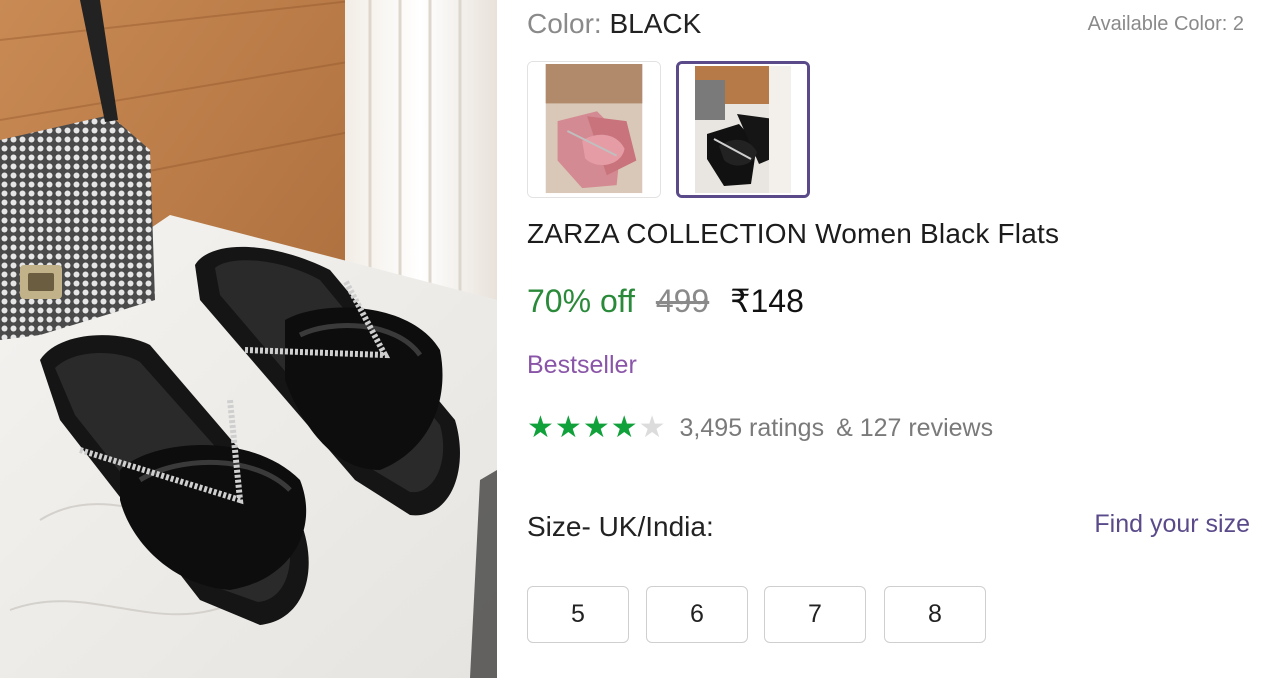  I want to click on star-empty-icon: ★, so click(652, 427).